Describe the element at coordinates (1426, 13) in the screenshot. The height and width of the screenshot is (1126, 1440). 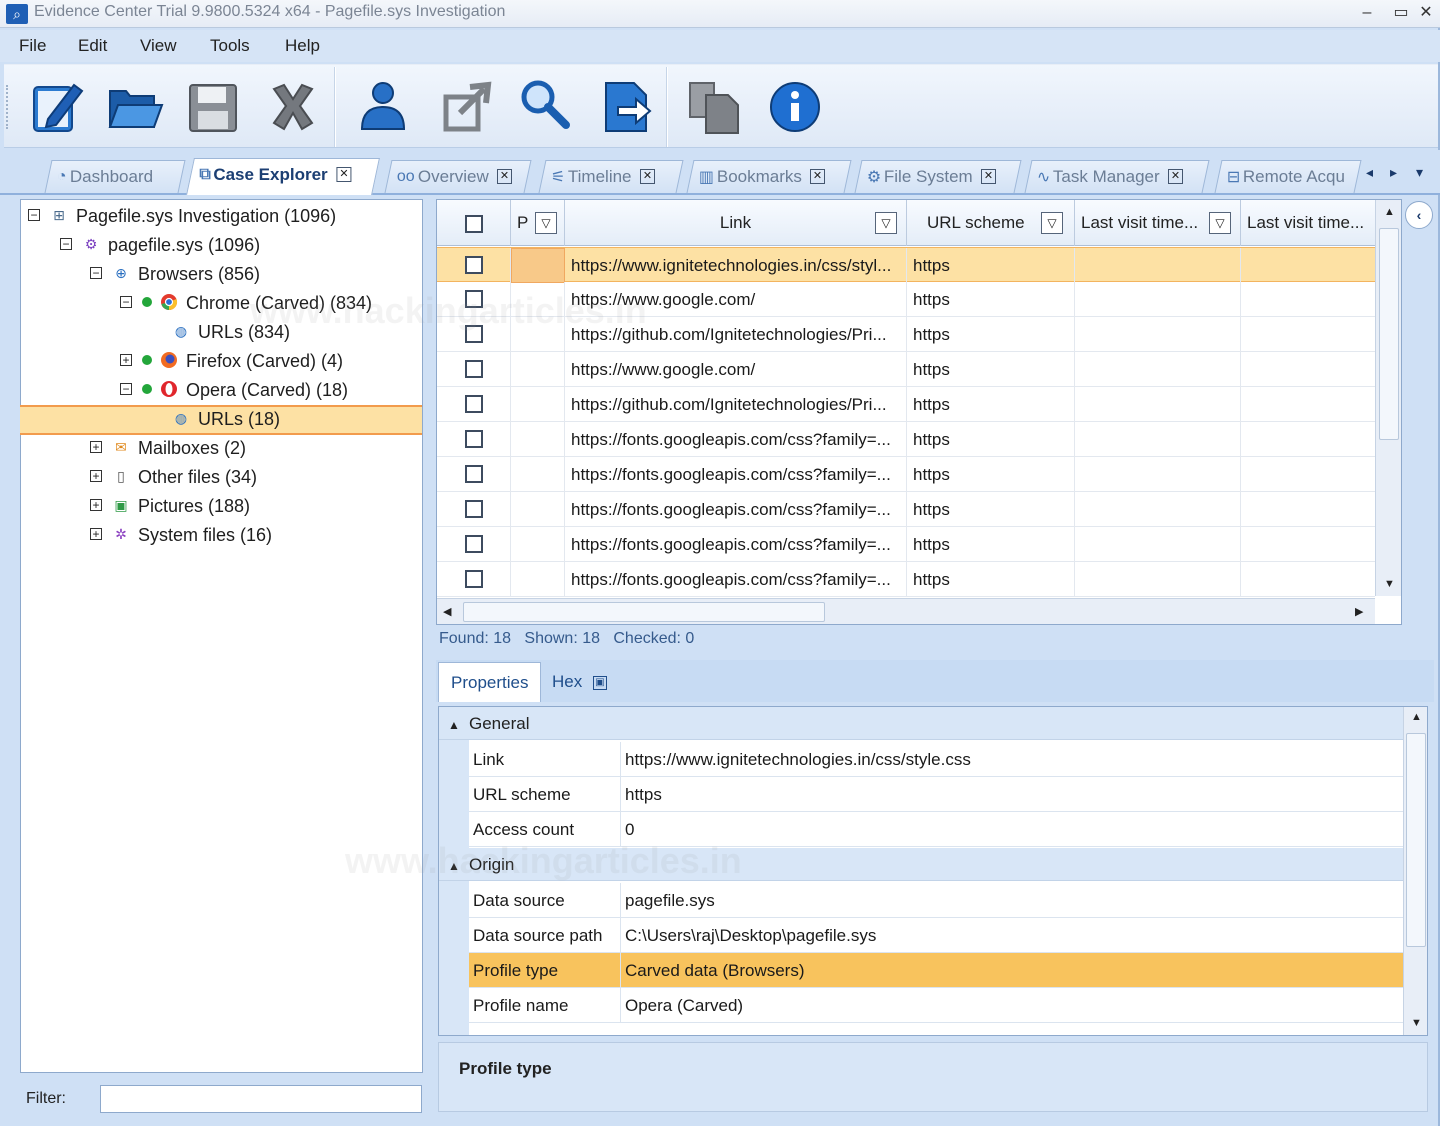
I see `close-window-button: ✕` at that location.